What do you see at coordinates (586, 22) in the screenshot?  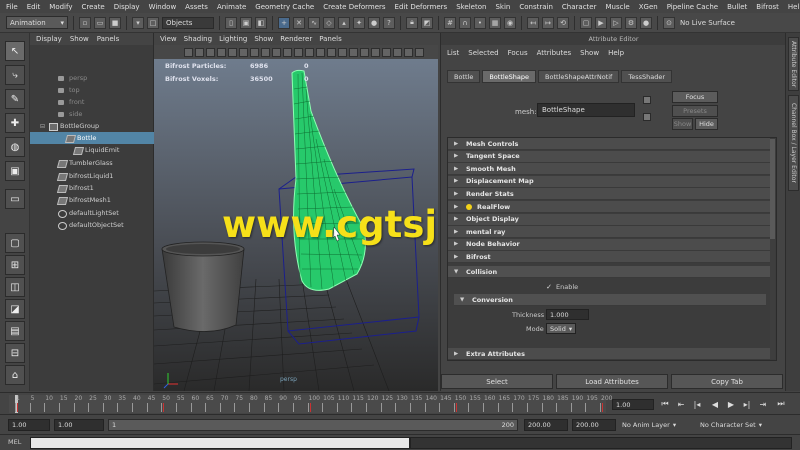 I see `render-view-icon: ▢` at bounding box center [586, 22].